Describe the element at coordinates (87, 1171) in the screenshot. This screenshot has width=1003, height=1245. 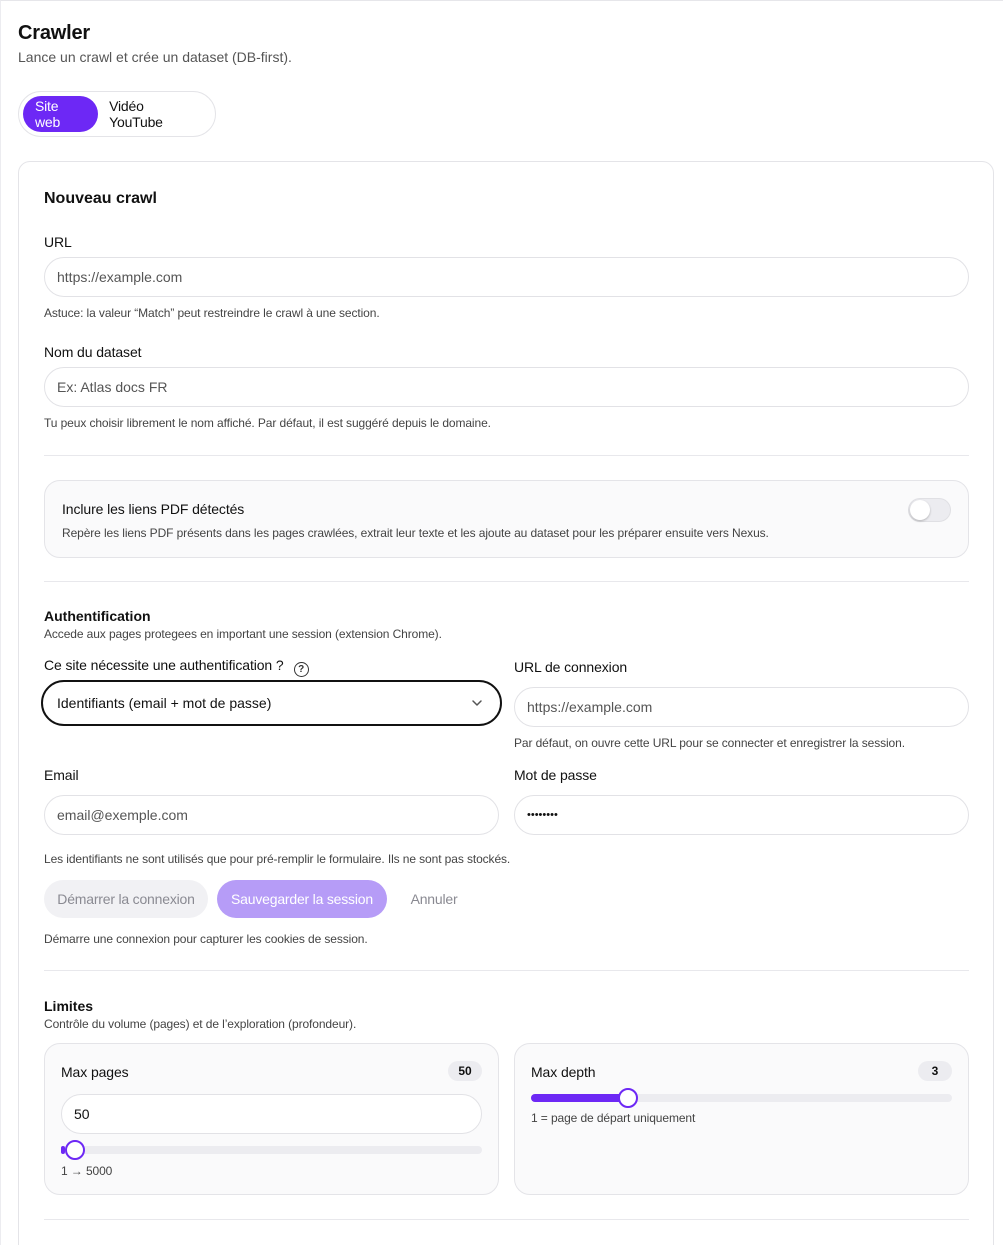
I see `max-pages-range: 1 → 5000` at that location.